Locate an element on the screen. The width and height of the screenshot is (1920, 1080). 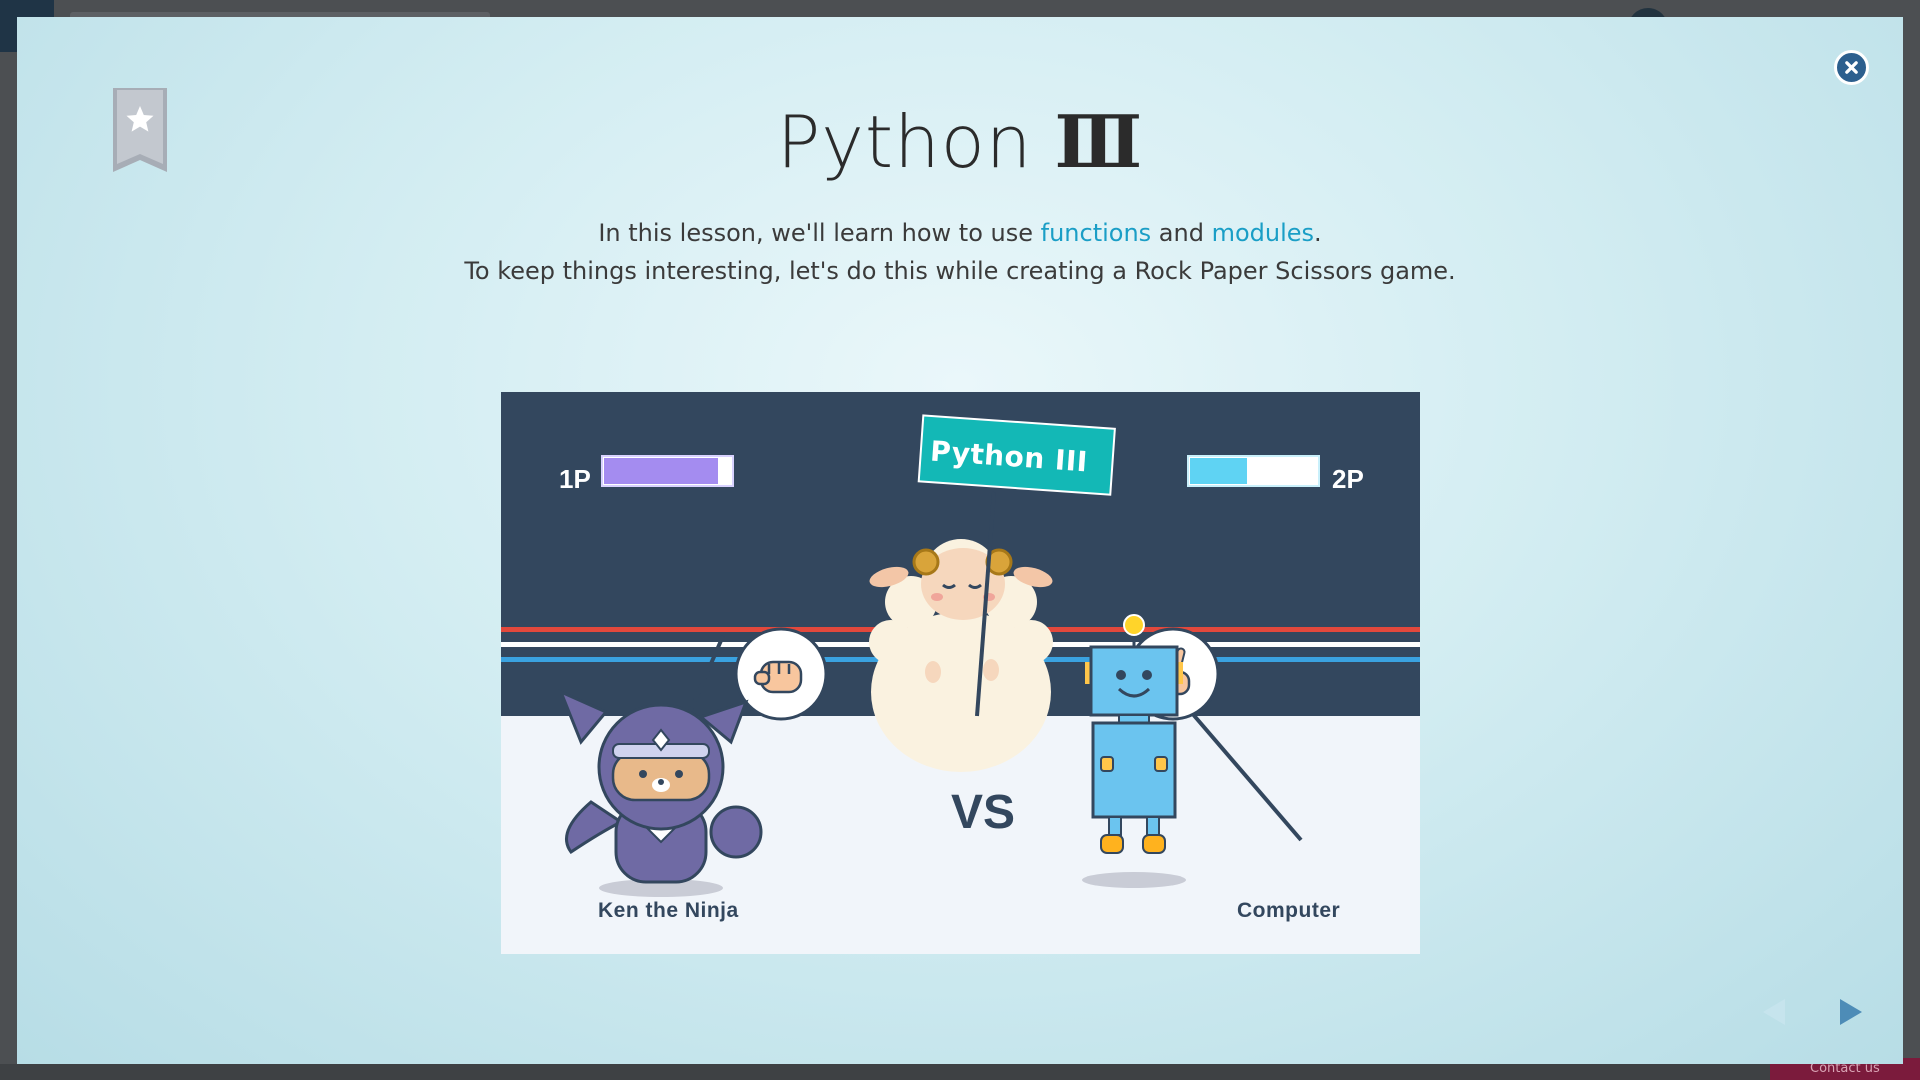
referee-sheep is located at coordinates (961, 655).